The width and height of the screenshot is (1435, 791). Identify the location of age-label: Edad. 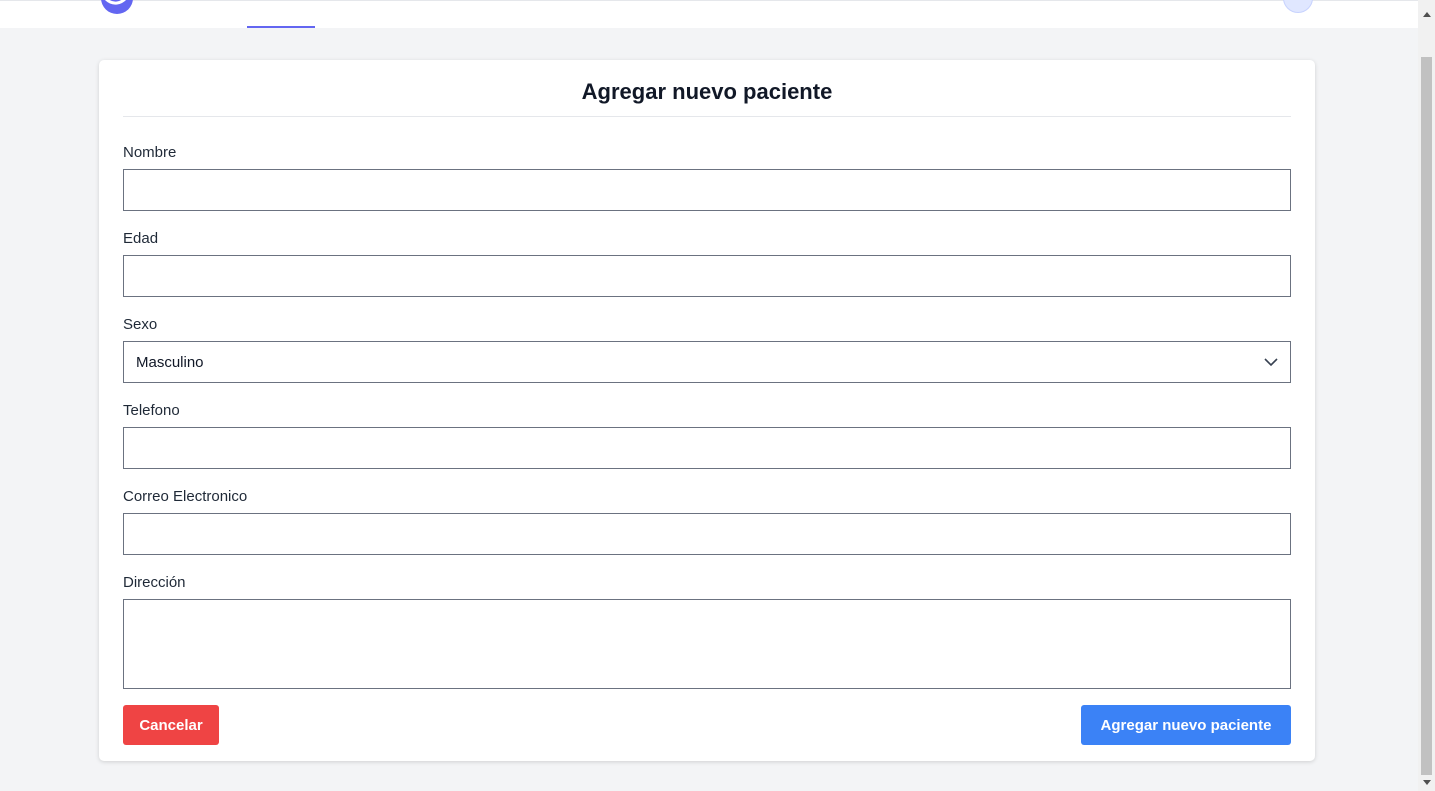
(141, 238).